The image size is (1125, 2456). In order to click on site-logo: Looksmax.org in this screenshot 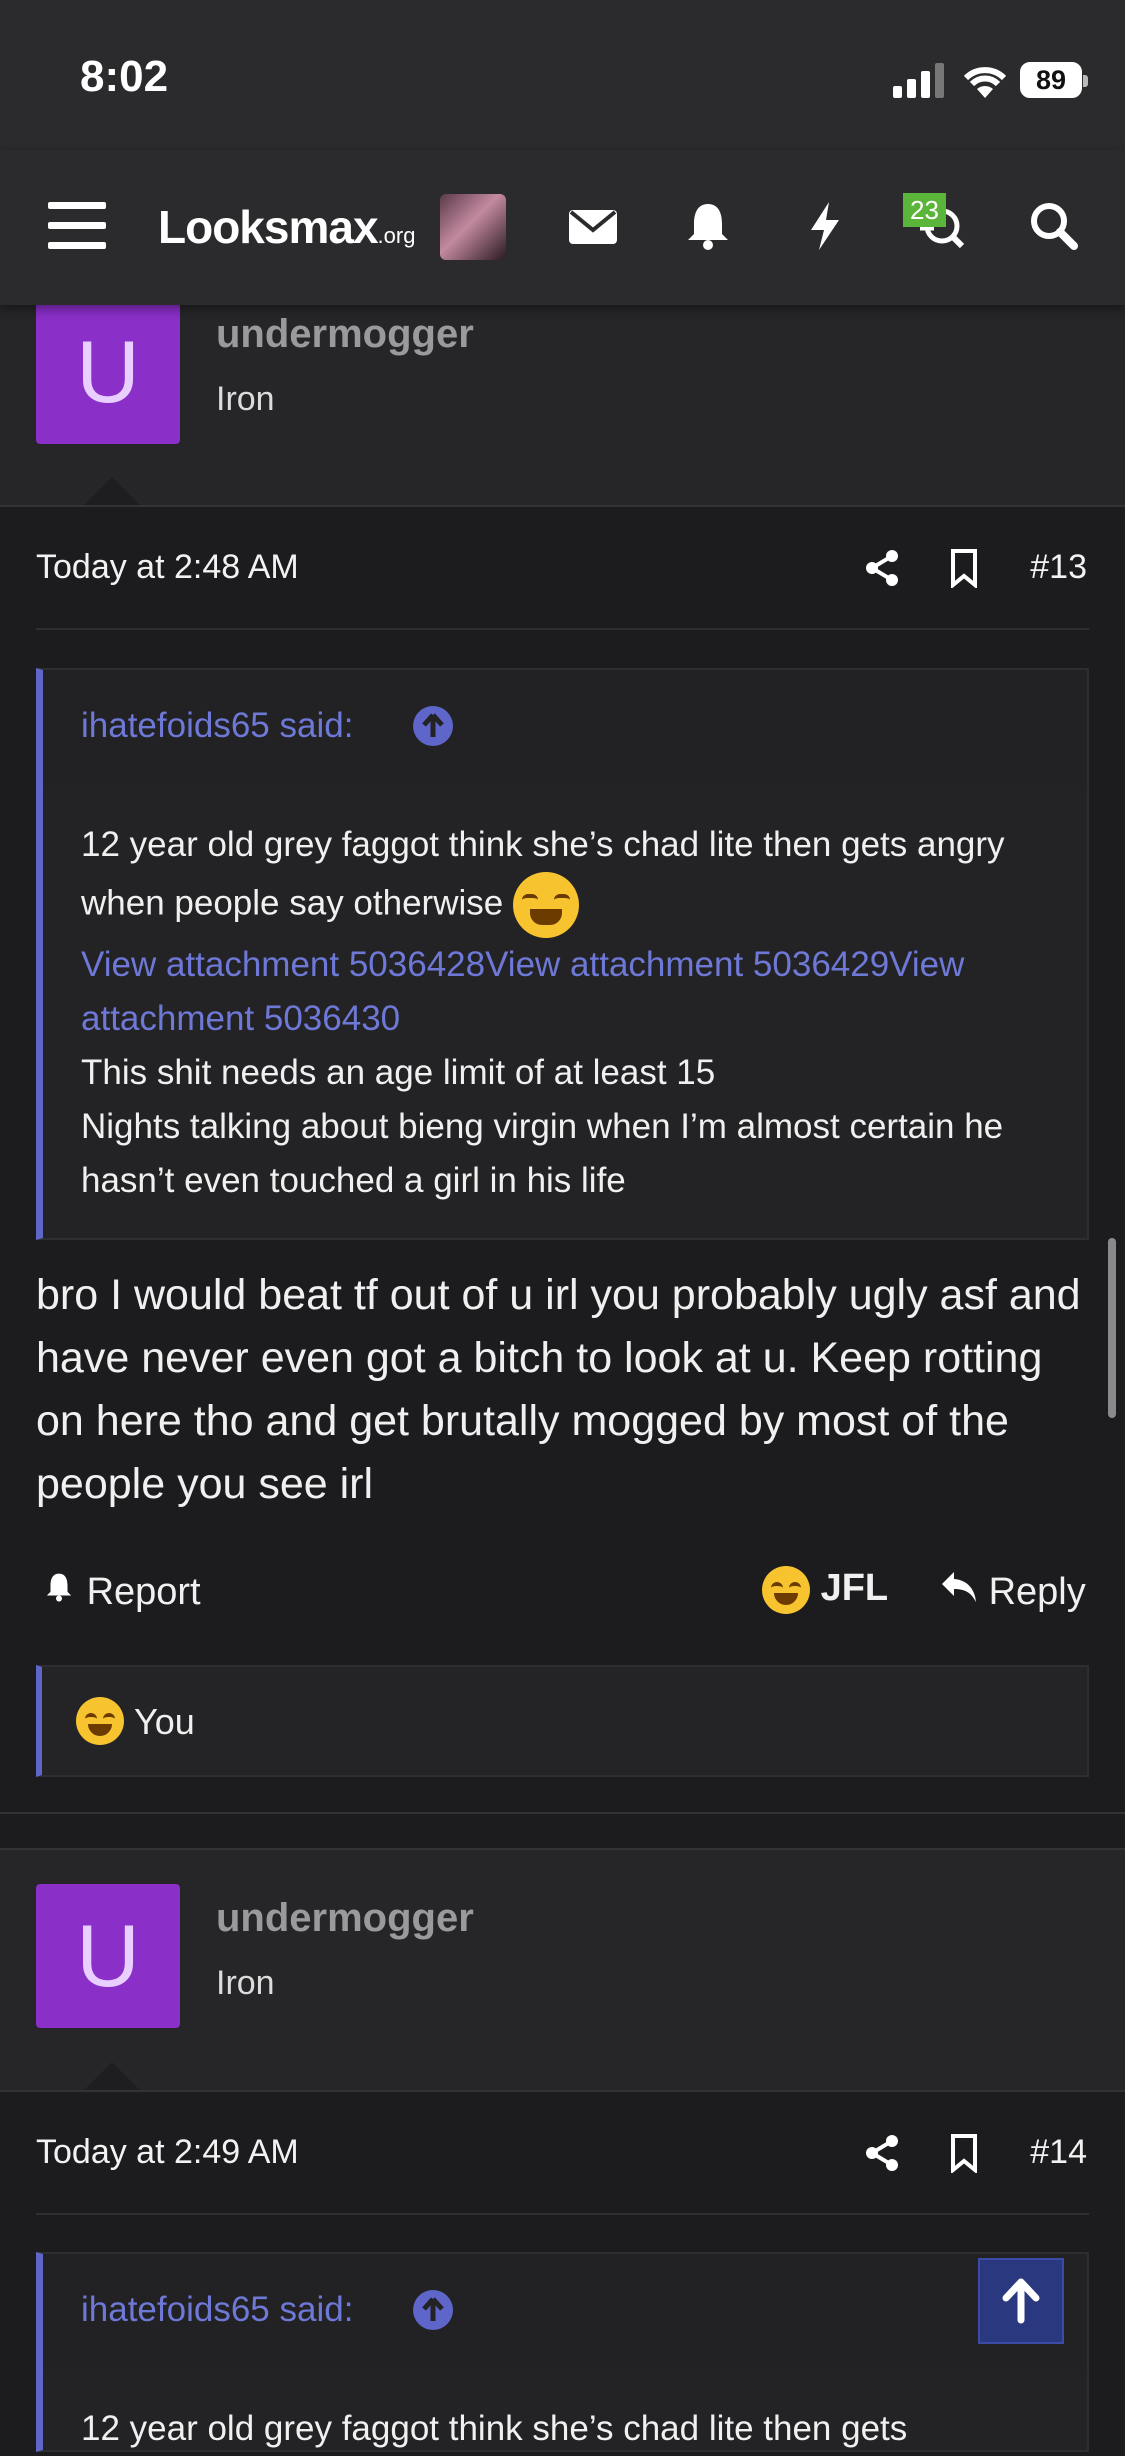, I will do `click(286, 227)`.